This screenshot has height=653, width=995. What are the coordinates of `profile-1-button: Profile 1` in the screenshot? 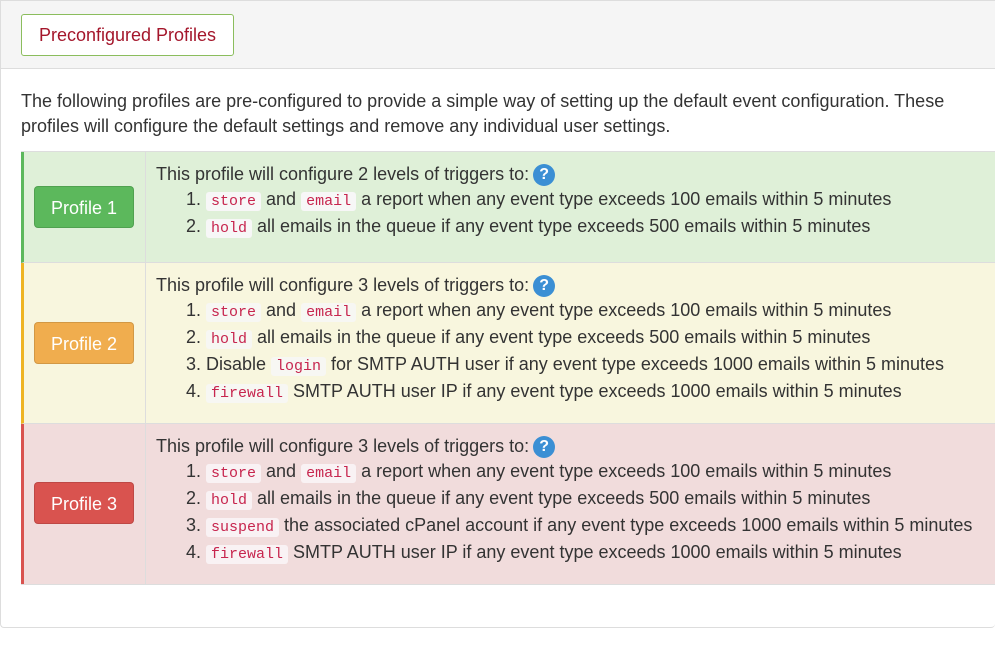 It's located at (84, 207).